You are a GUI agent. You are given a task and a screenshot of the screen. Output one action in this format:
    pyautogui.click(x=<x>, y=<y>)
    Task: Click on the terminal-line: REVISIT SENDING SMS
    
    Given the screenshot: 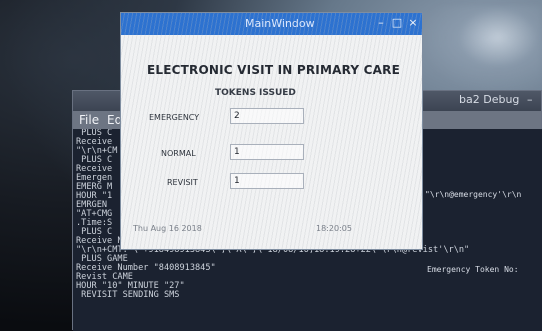 What is the action you would take?
    pyautogui.click(x=128, y=295)
    